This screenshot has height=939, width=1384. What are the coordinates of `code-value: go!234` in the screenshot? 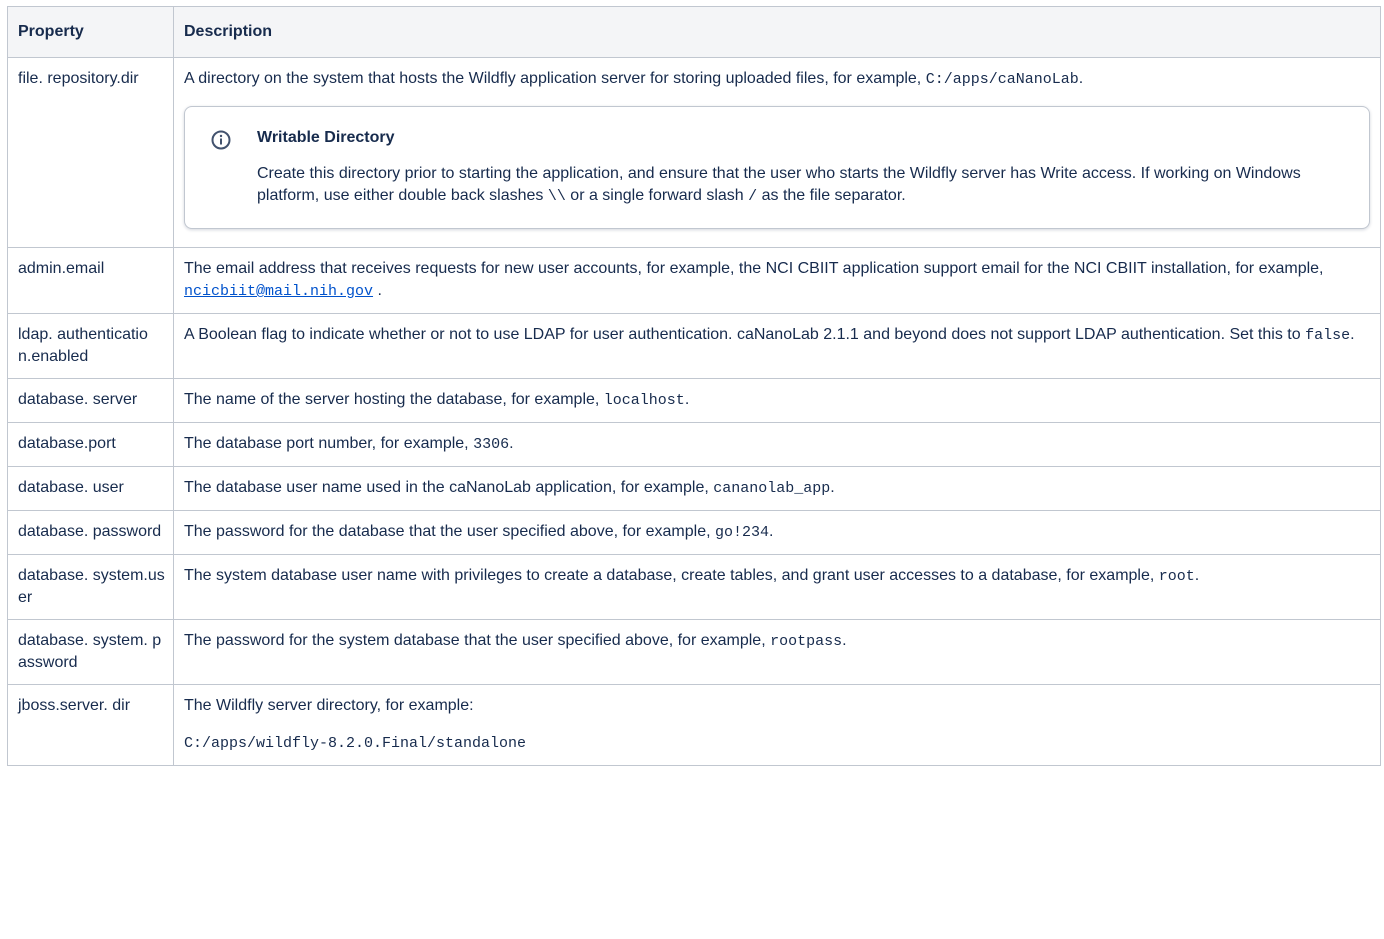 It's located at (741, 532).